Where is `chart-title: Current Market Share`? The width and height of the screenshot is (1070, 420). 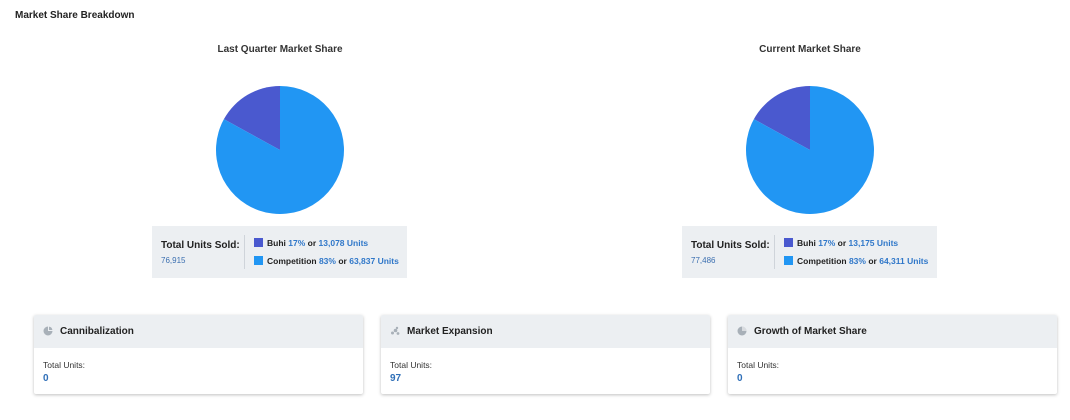 chart-title: Current Market Share is located at coordinates (810, 49).